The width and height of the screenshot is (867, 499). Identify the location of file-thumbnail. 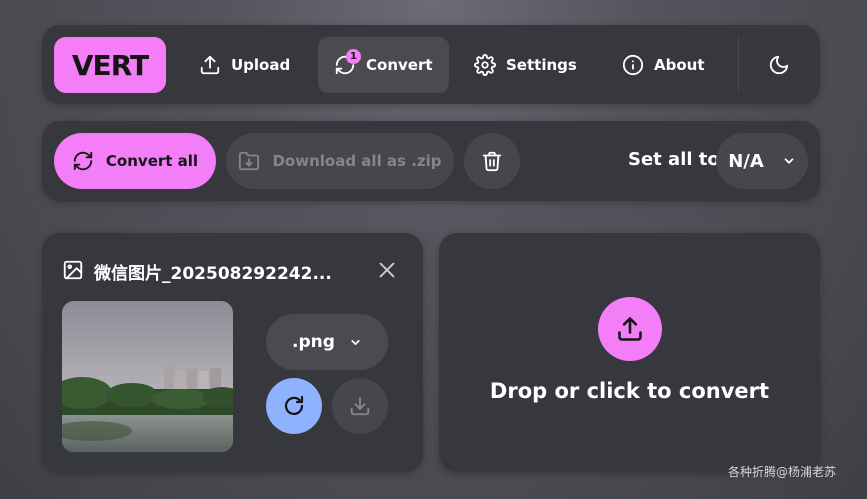
(147, 376).